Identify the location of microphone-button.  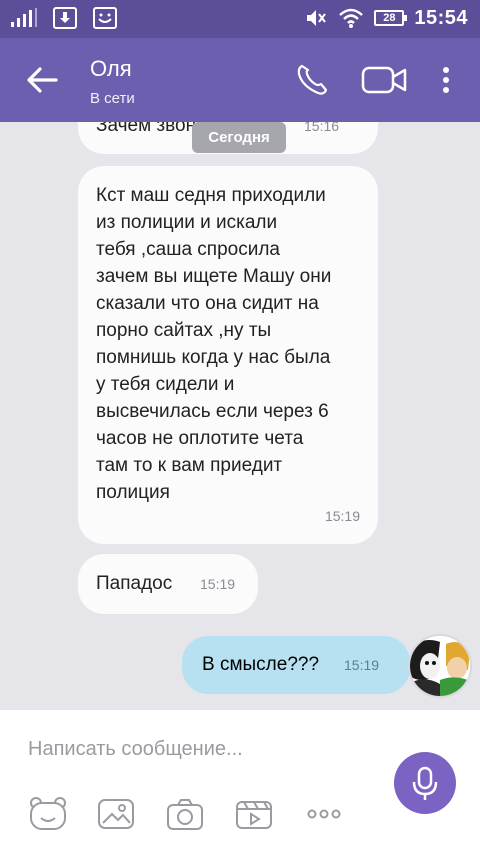
(425, 783).